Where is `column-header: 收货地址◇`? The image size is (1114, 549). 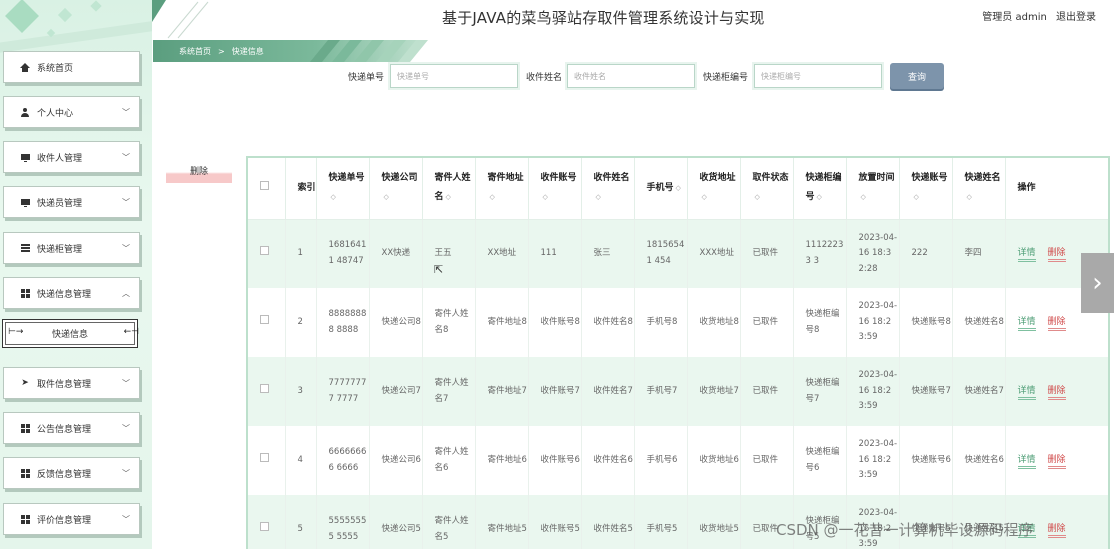
column-header: 收货地址◇ is located at coordinates (714, 189).